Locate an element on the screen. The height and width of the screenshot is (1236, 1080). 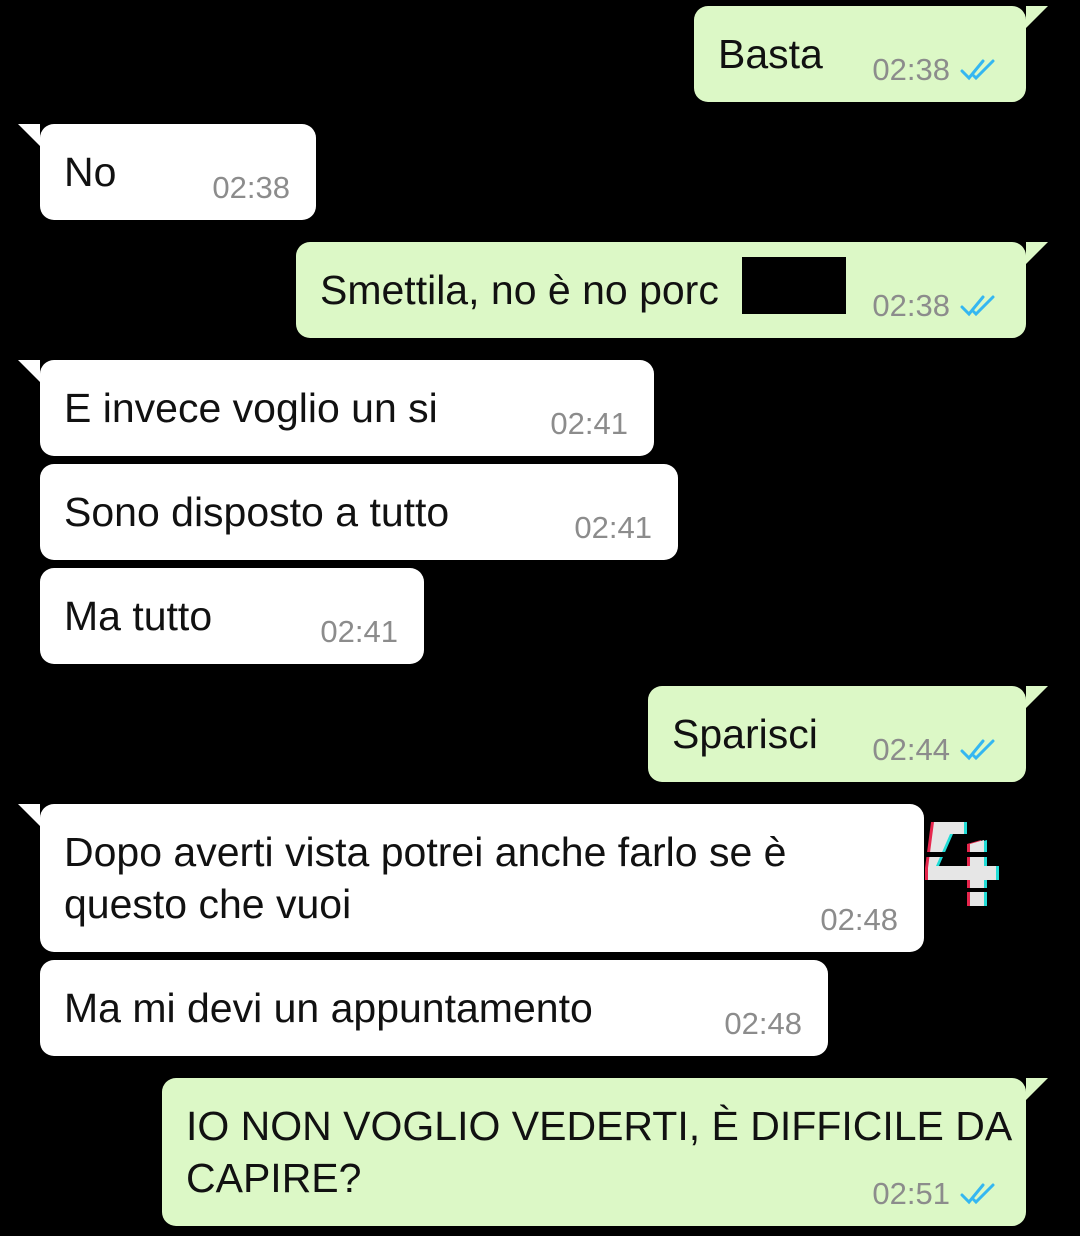
message-text: Basta is located at coordinates (770, 54).